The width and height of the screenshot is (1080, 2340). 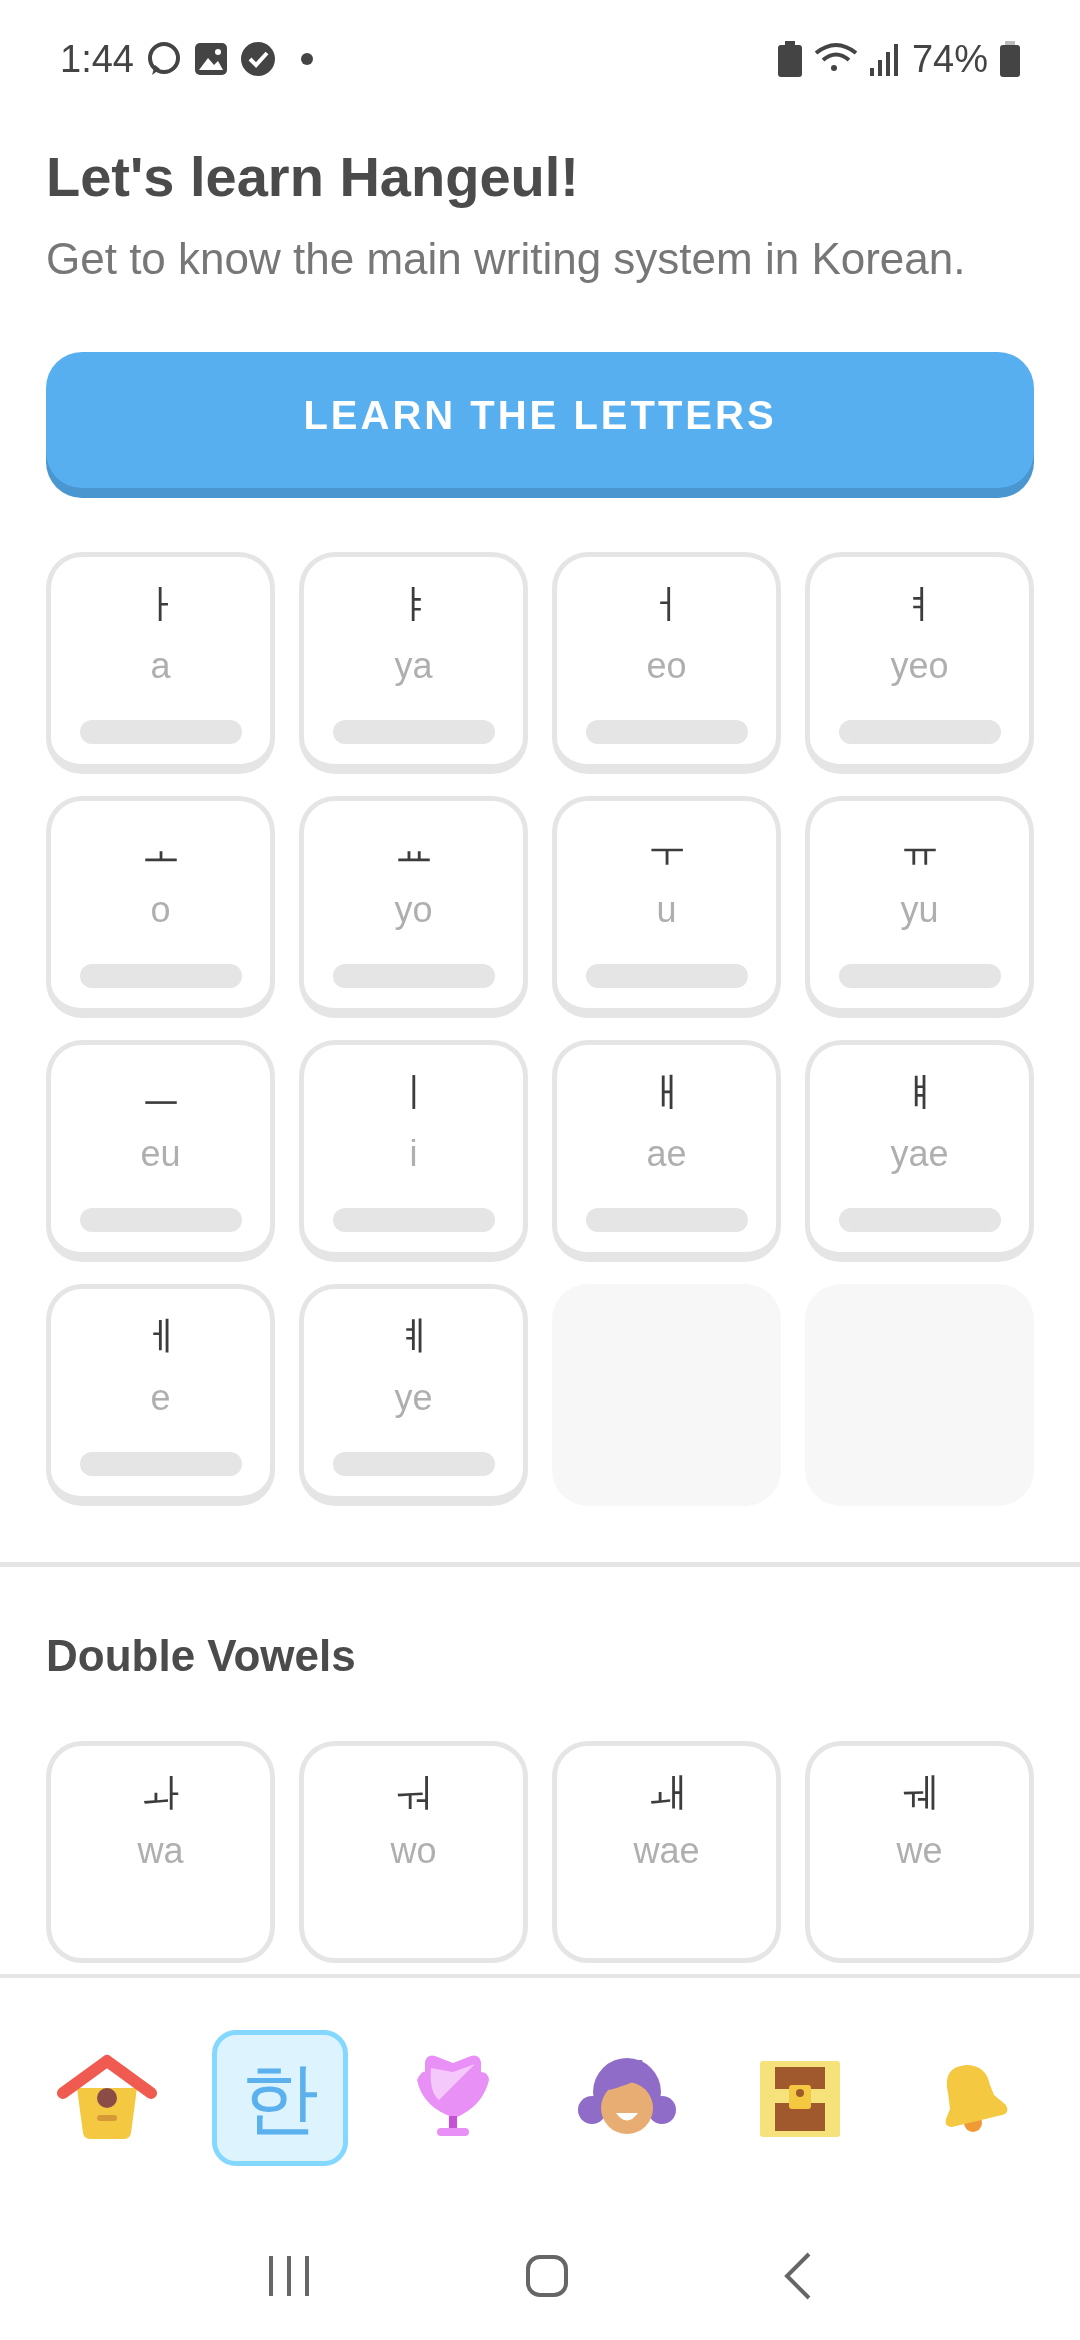 I want to click on battery-icon, so click(x=1010, y=59).